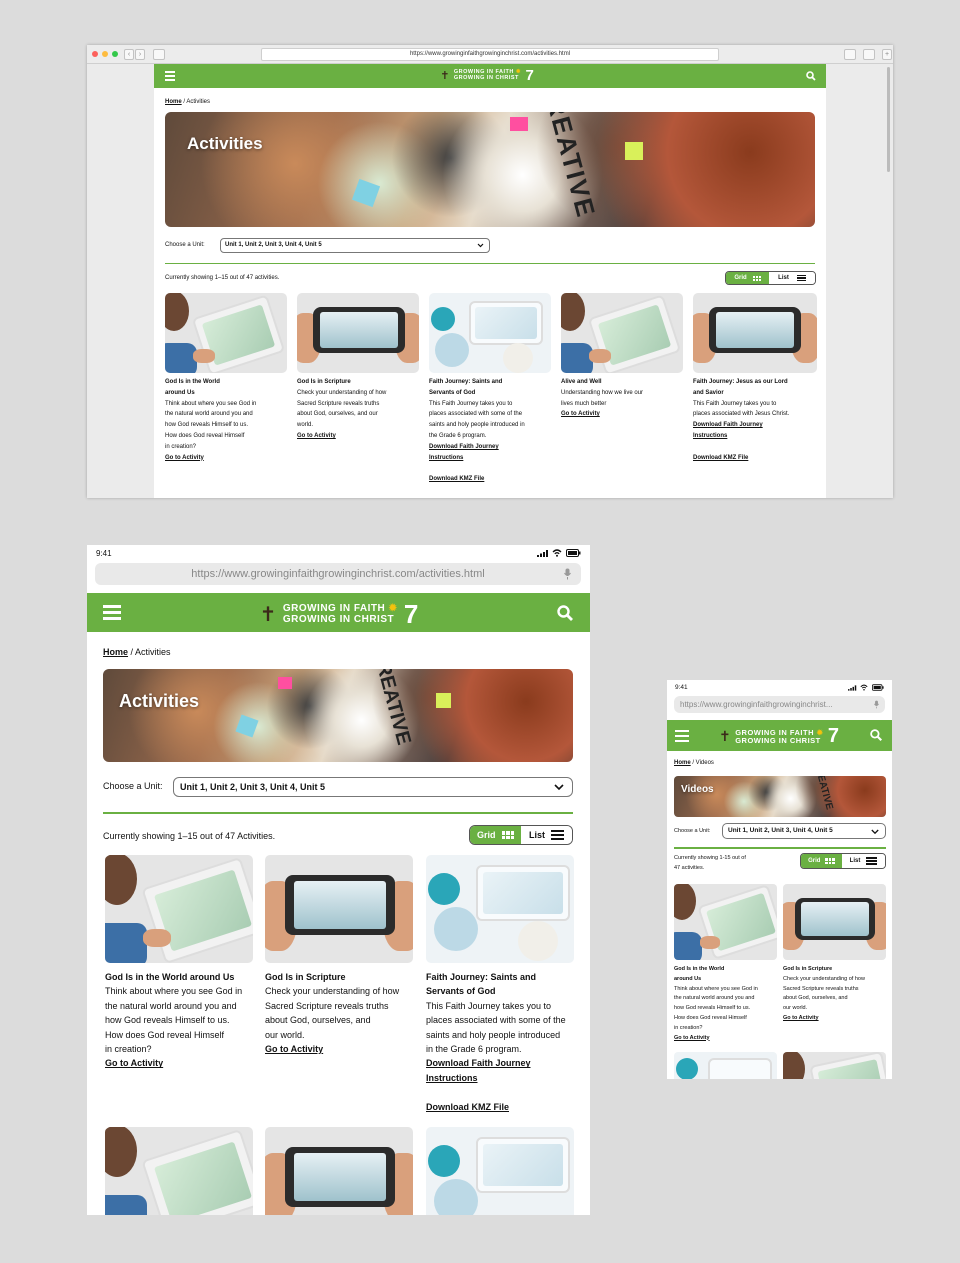 The image size is (960, 1263). Describe the element at coordinates (888, 119) in the screenshot. I see `scrollbar` at that location.